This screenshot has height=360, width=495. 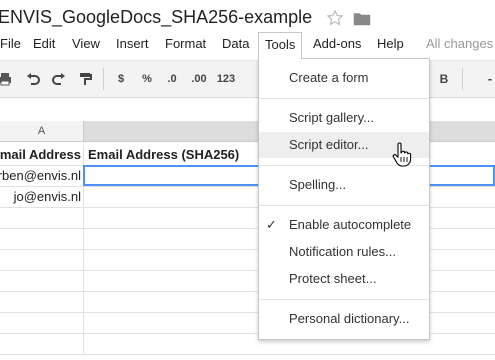 What do you see at coordinates (390, 44) in the screenshot?
I see `menu-help: Help` at bounding box center [390, 44].